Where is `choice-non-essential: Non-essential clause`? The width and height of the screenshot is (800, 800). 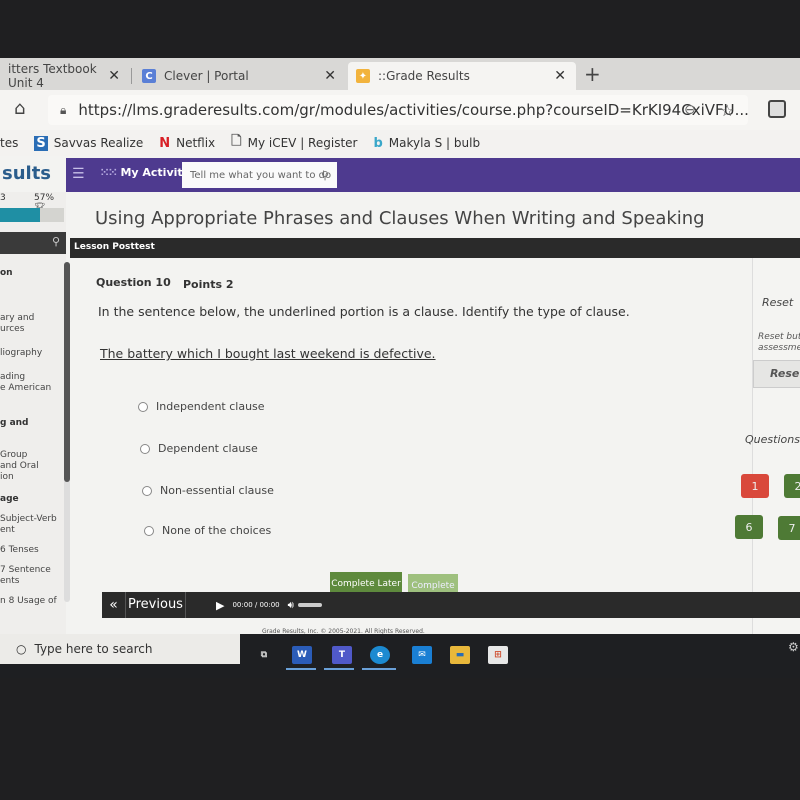 choice-non-essential: Non-essential clause is located at coordinates (208, 490).